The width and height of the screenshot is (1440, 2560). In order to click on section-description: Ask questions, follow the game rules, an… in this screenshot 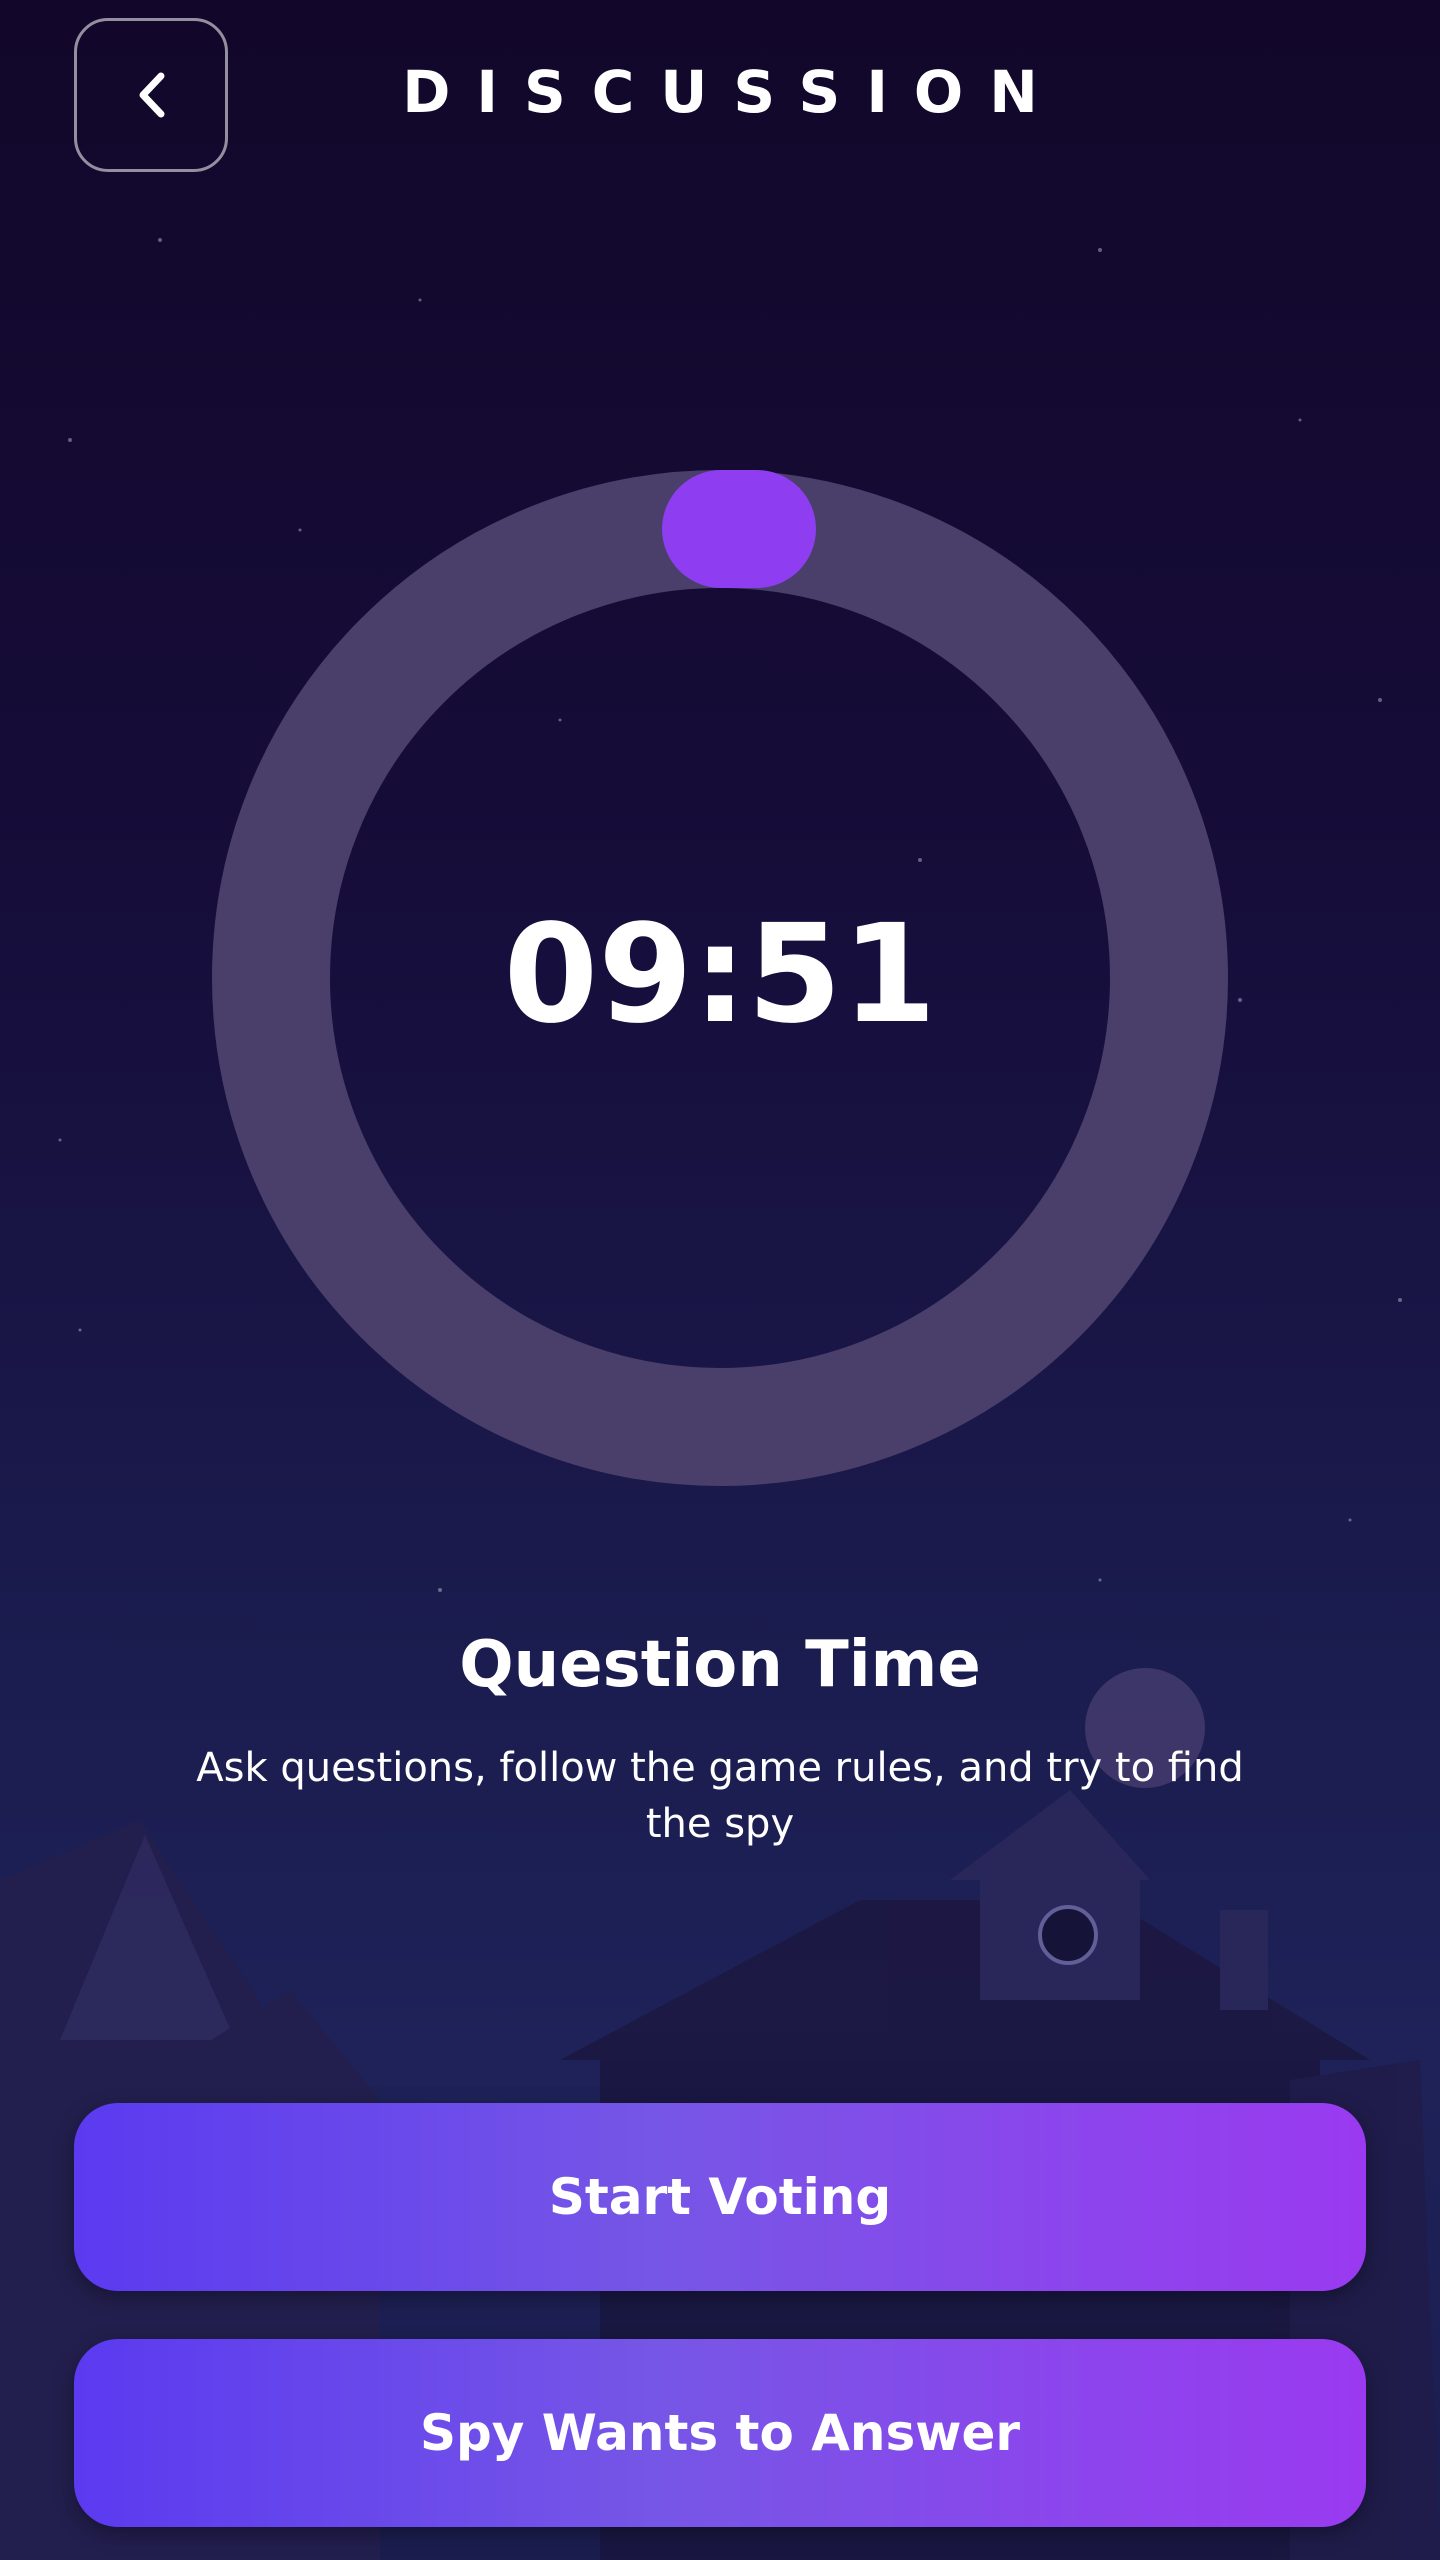, I will do `click(720, 1796)`.